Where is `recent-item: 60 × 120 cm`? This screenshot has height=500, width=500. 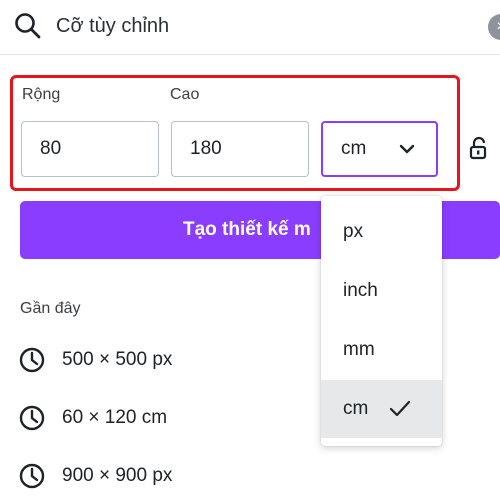
recent-item: 60 × 120 cm is located at coordinates (92, 418).